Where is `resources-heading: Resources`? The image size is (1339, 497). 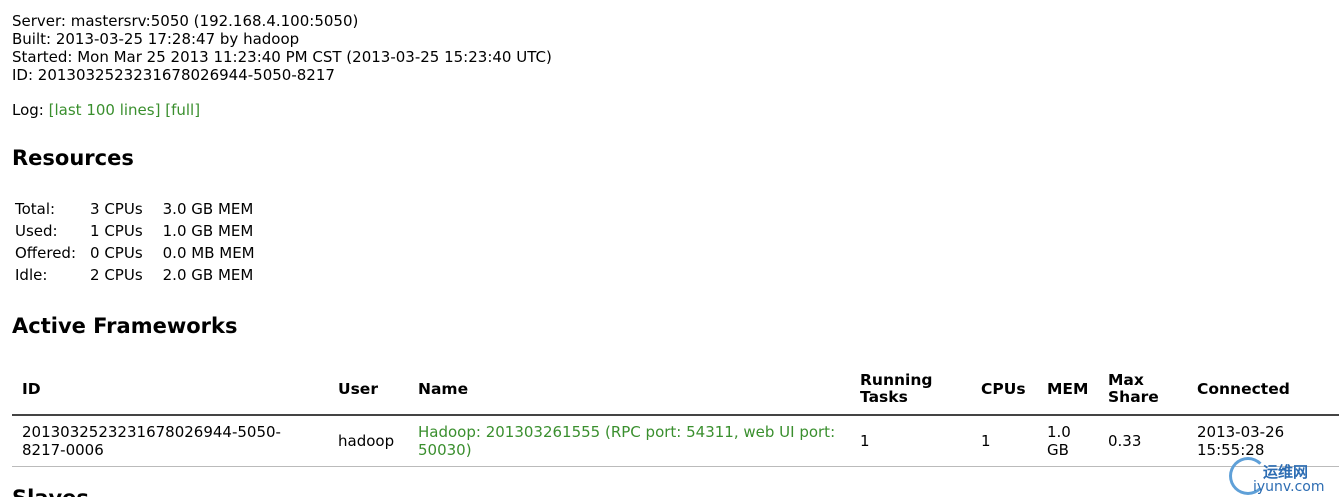
resources-heading: Resources is located at coordinates (73, 158).